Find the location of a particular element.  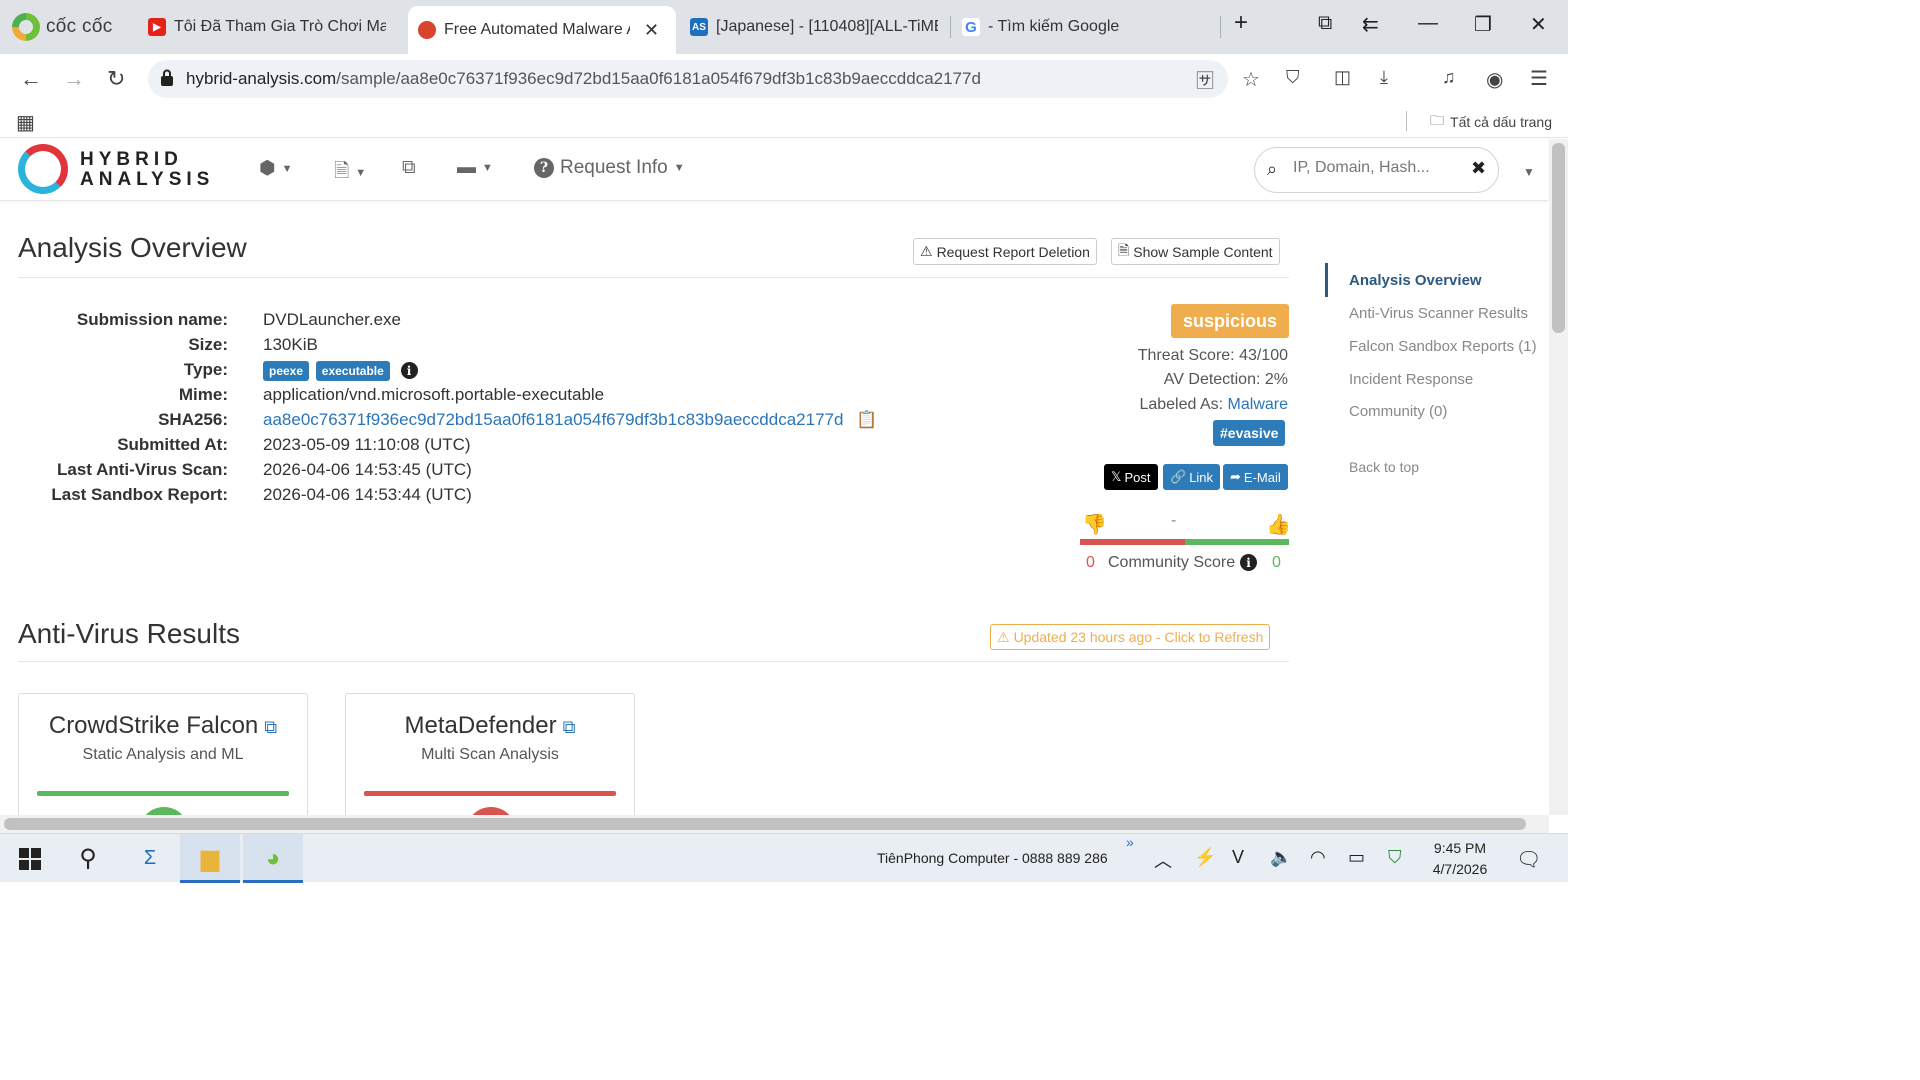

share-post-button: 𝕏 Post is located at coordinates (1131, 477).